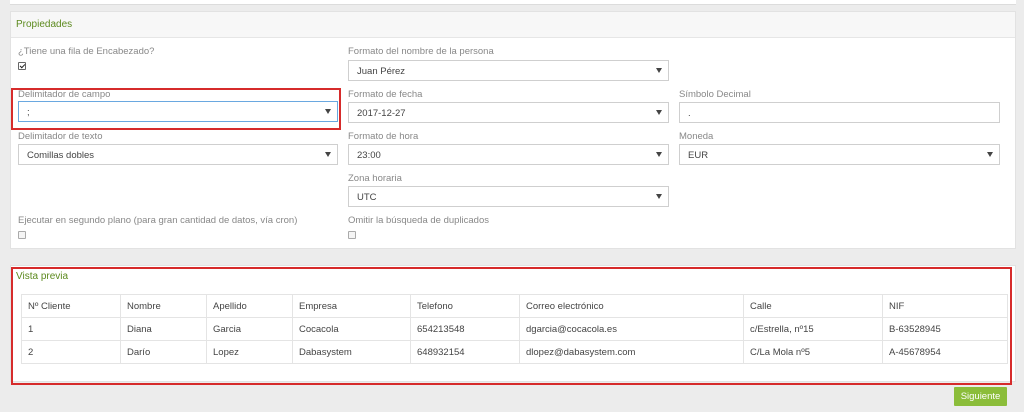  Describe the element at coordinates (813, 329) in the screenshot. I see `table-cell: c/Estrella, nº15` at that location.